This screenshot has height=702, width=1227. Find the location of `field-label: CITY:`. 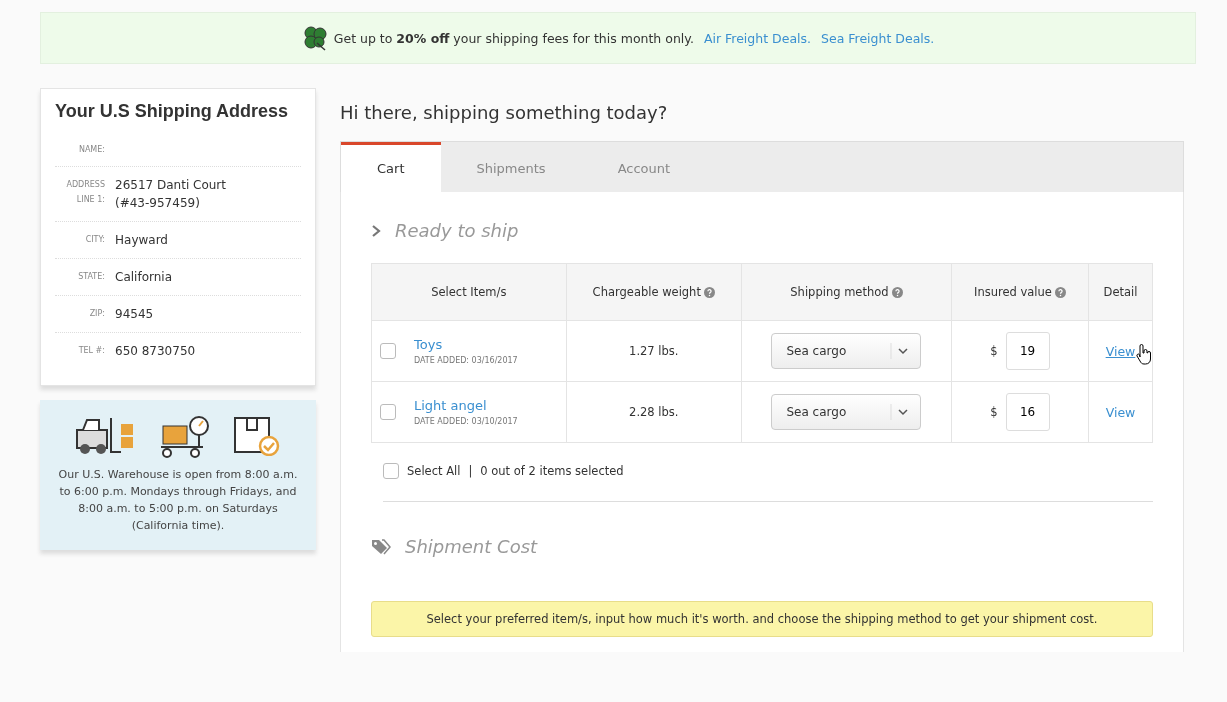

field-label: CITY: is located at coordinates (94, 240).